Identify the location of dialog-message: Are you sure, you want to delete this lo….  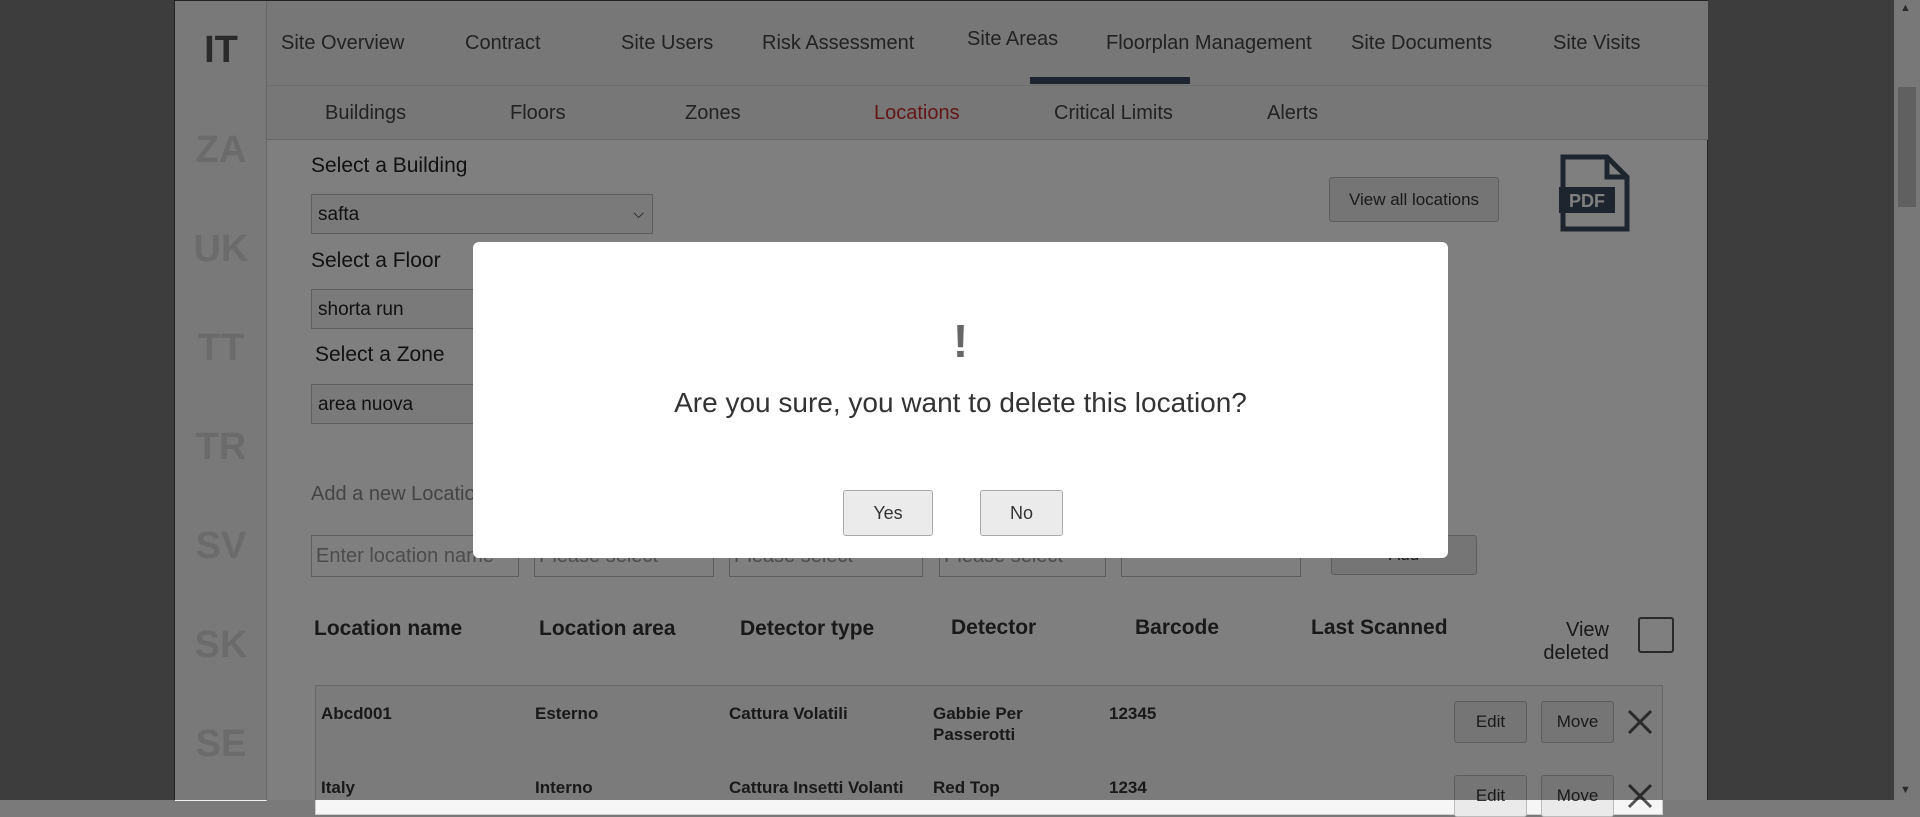
(960, 402).